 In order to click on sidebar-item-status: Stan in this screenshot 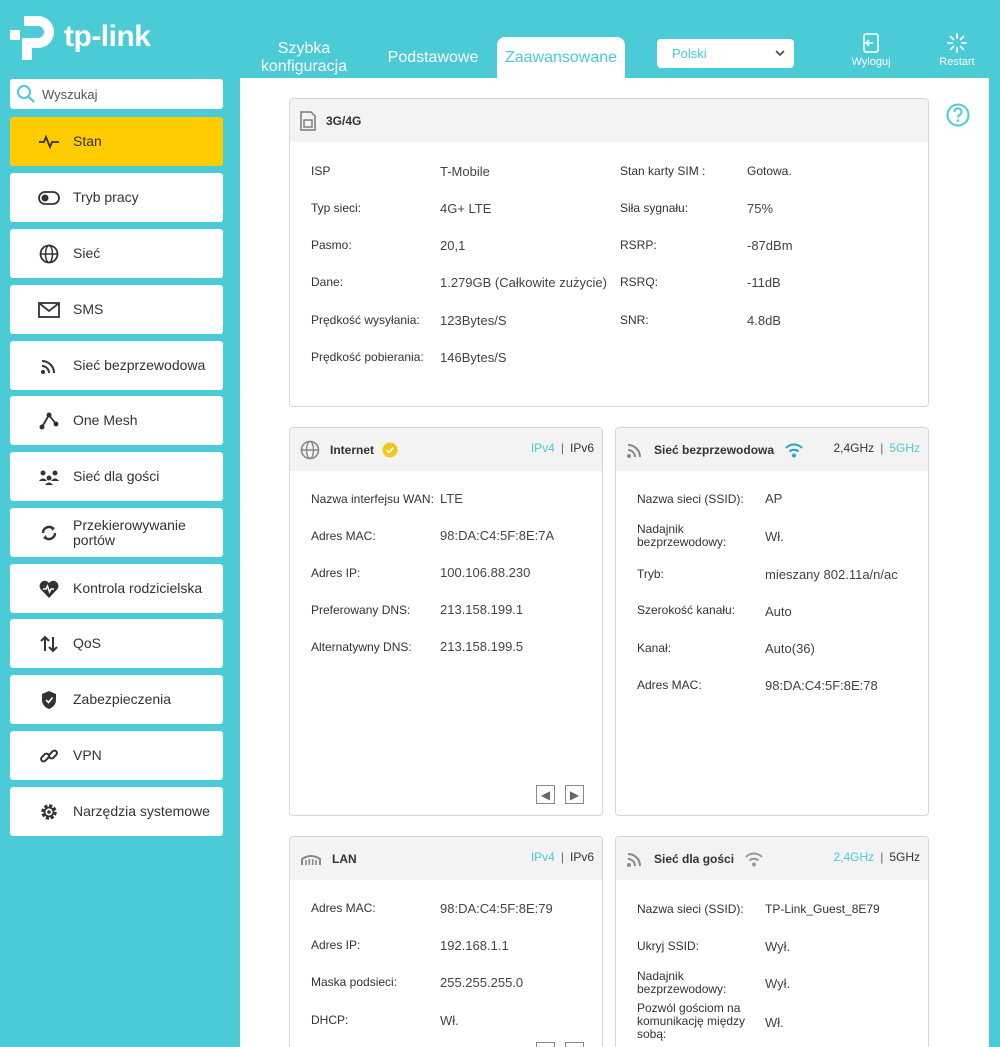, I will do `click(116, 141)`.